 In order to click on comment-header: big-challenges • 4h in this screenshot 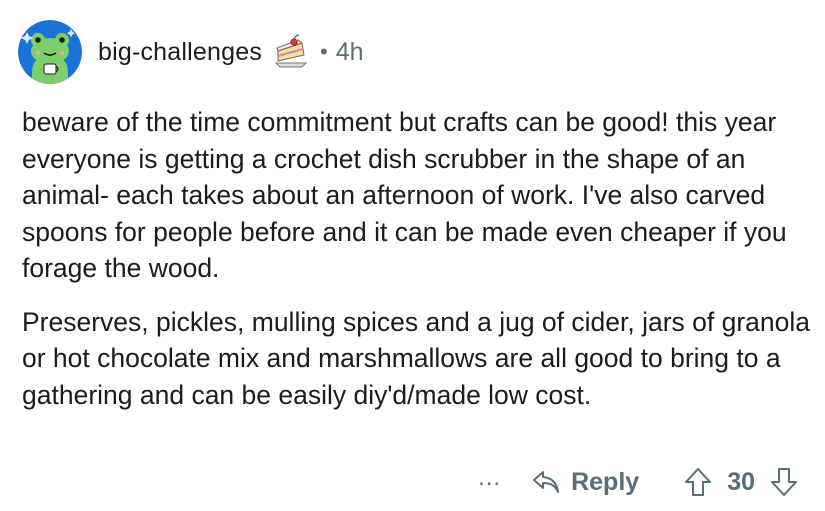, I will do `click(191, 52)`.